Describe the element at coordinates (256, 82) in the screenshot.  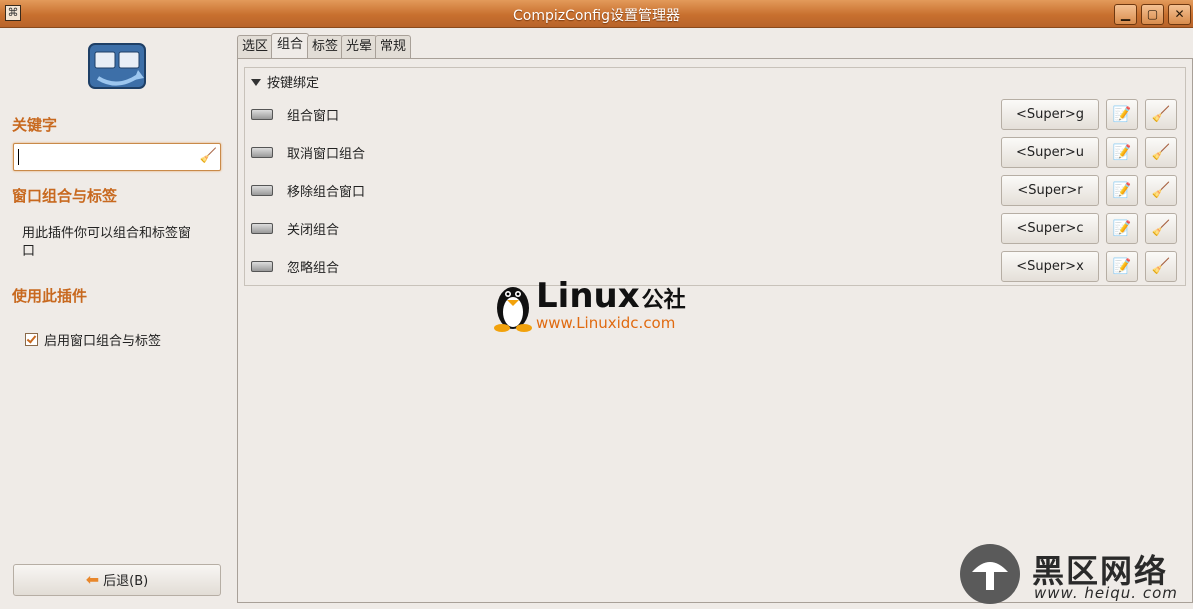
I see `expander-triangle-icon` at that location.